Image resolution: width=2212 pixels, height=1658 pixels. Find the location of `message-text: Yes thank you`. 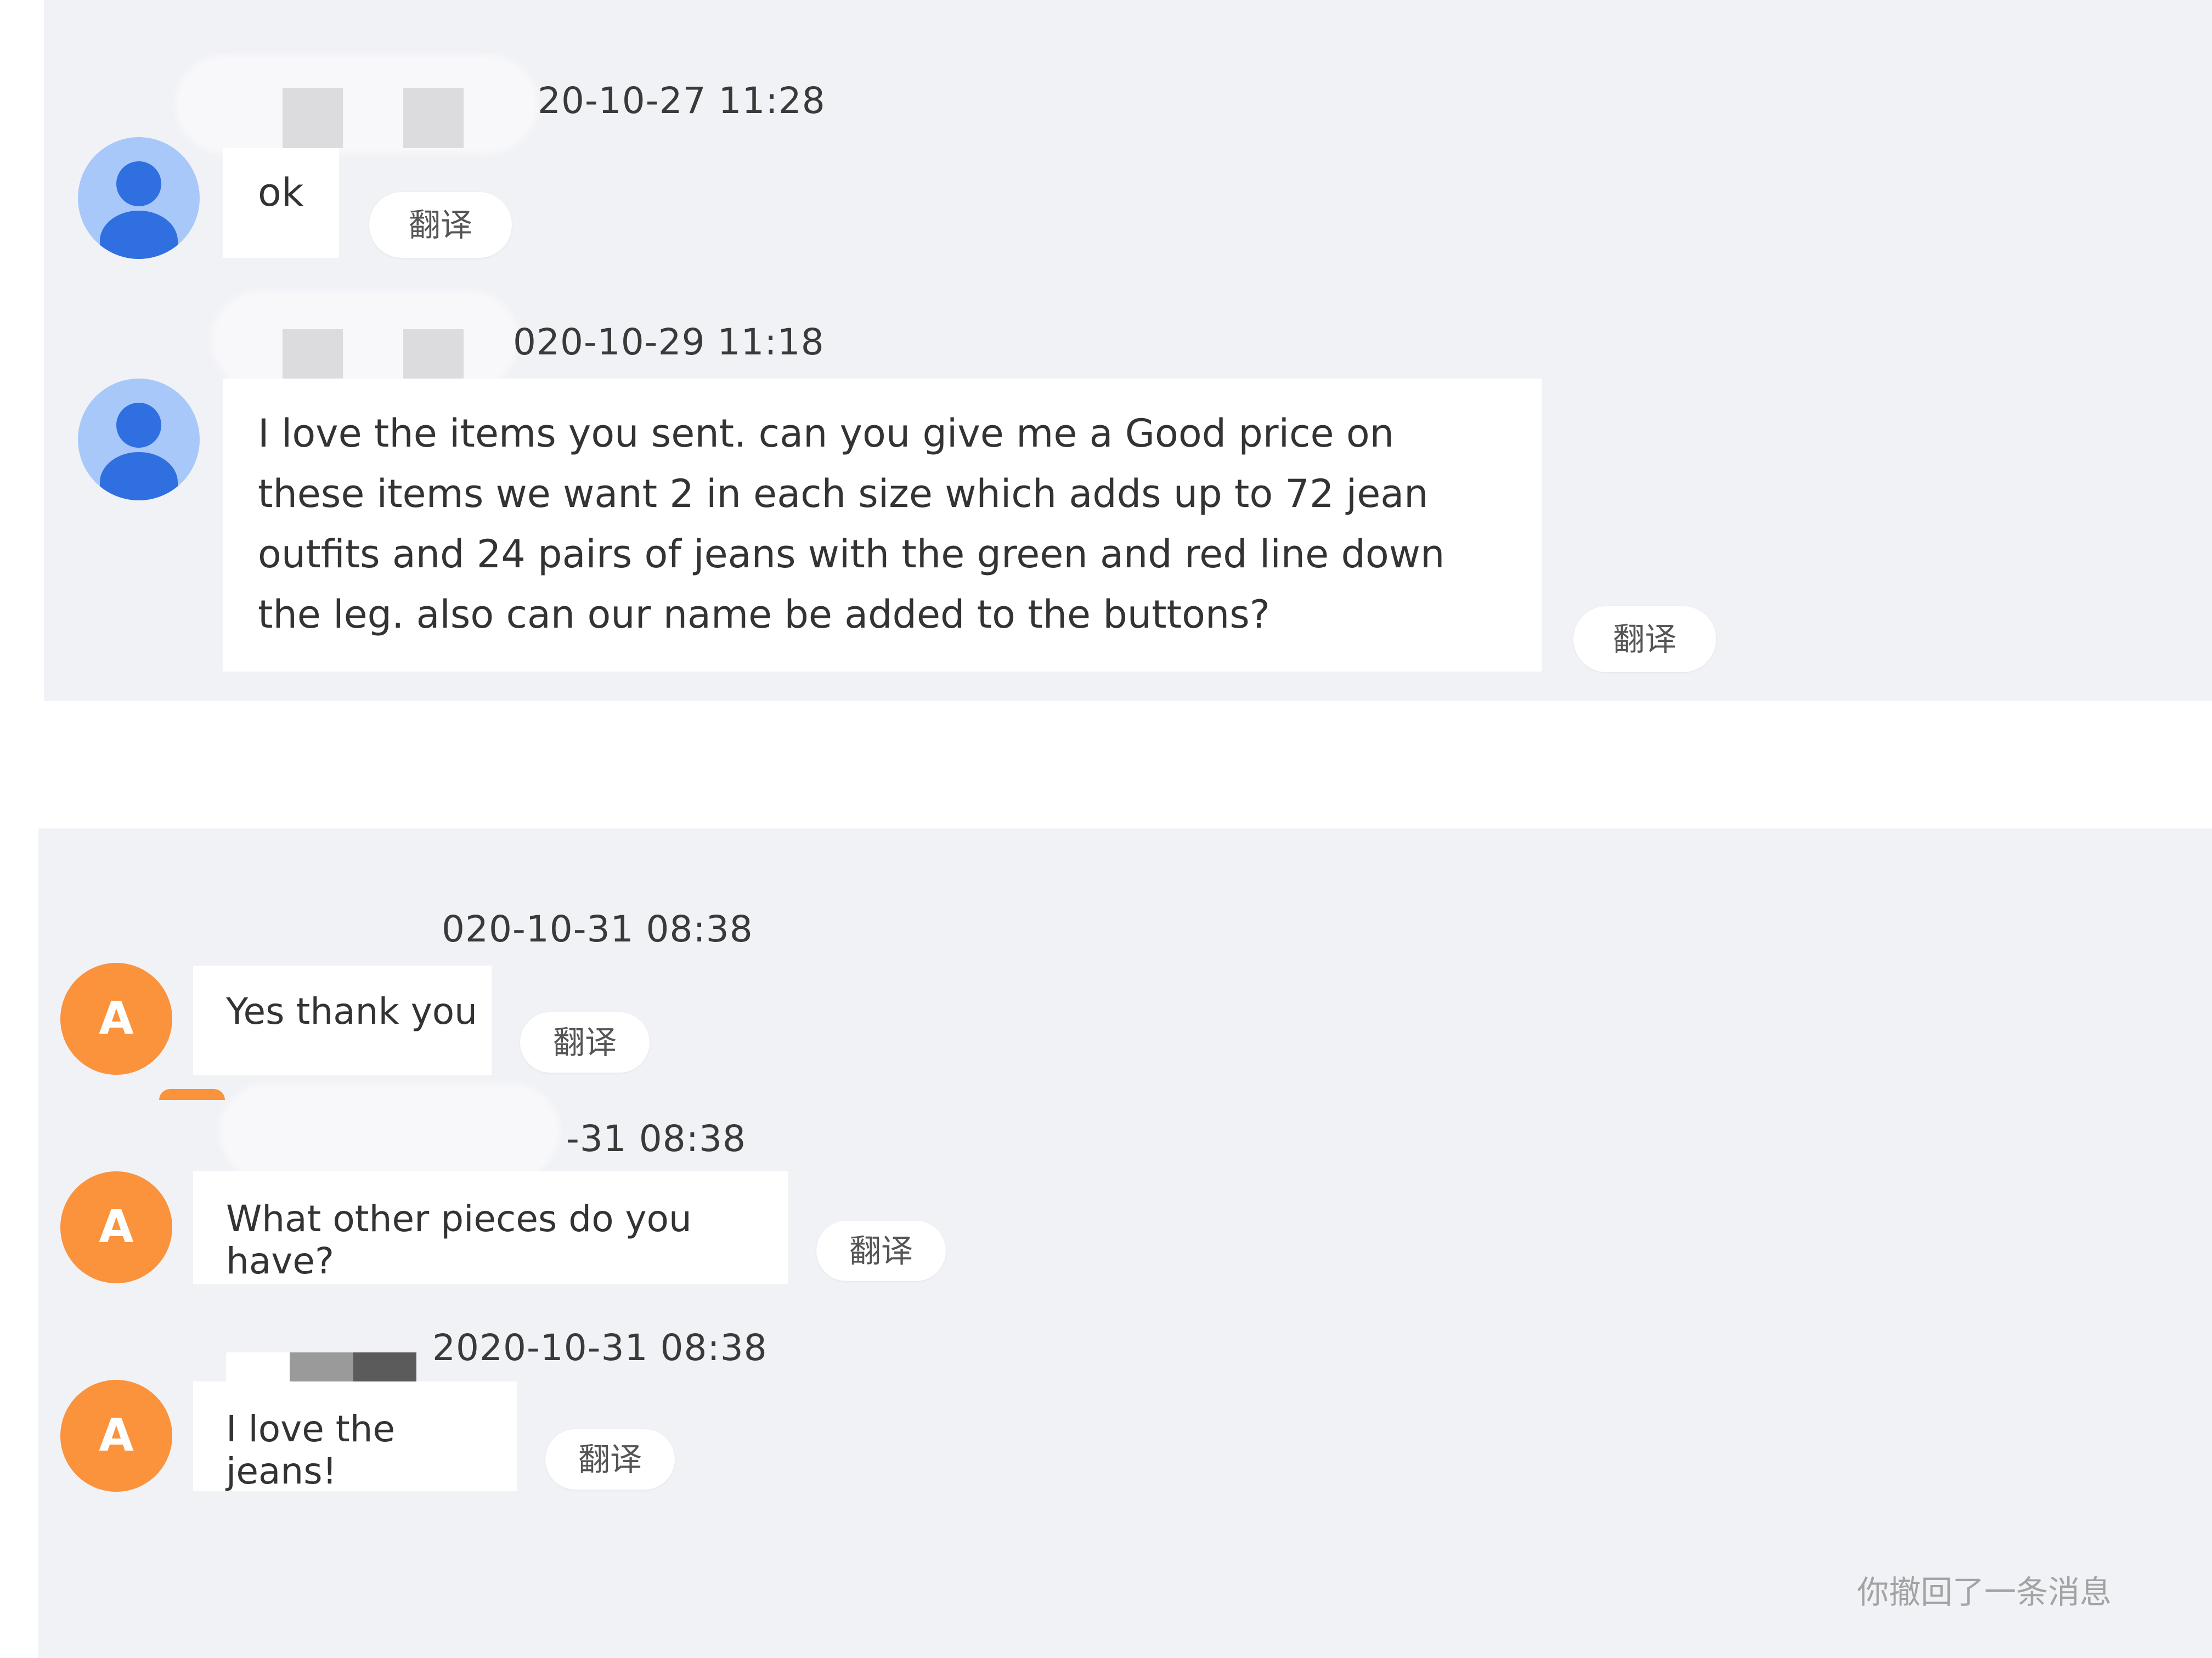

message-text: Yes thank you is located at coordinates (351, 1011).